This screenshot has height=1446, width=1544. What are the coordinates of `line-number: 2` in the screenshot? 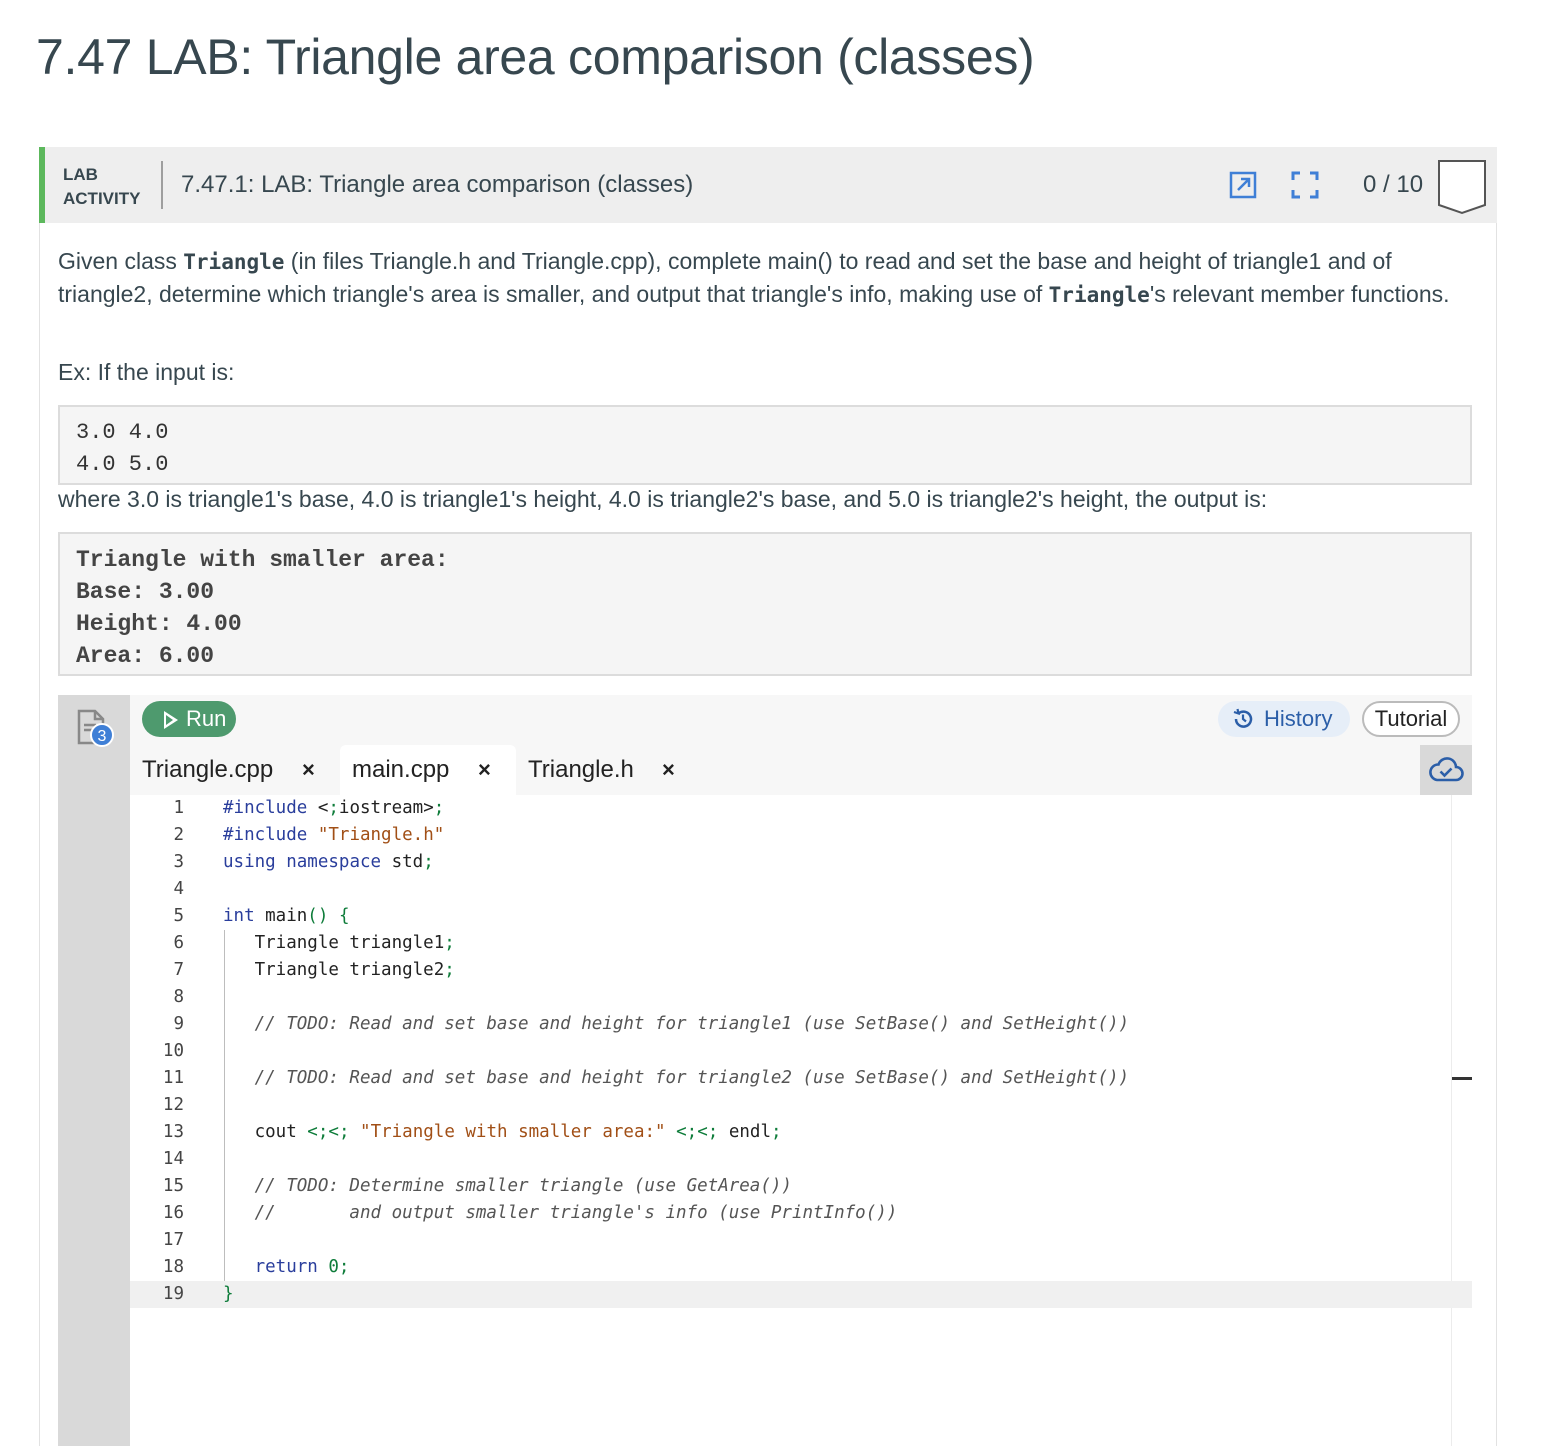 It's located at (178, 835).